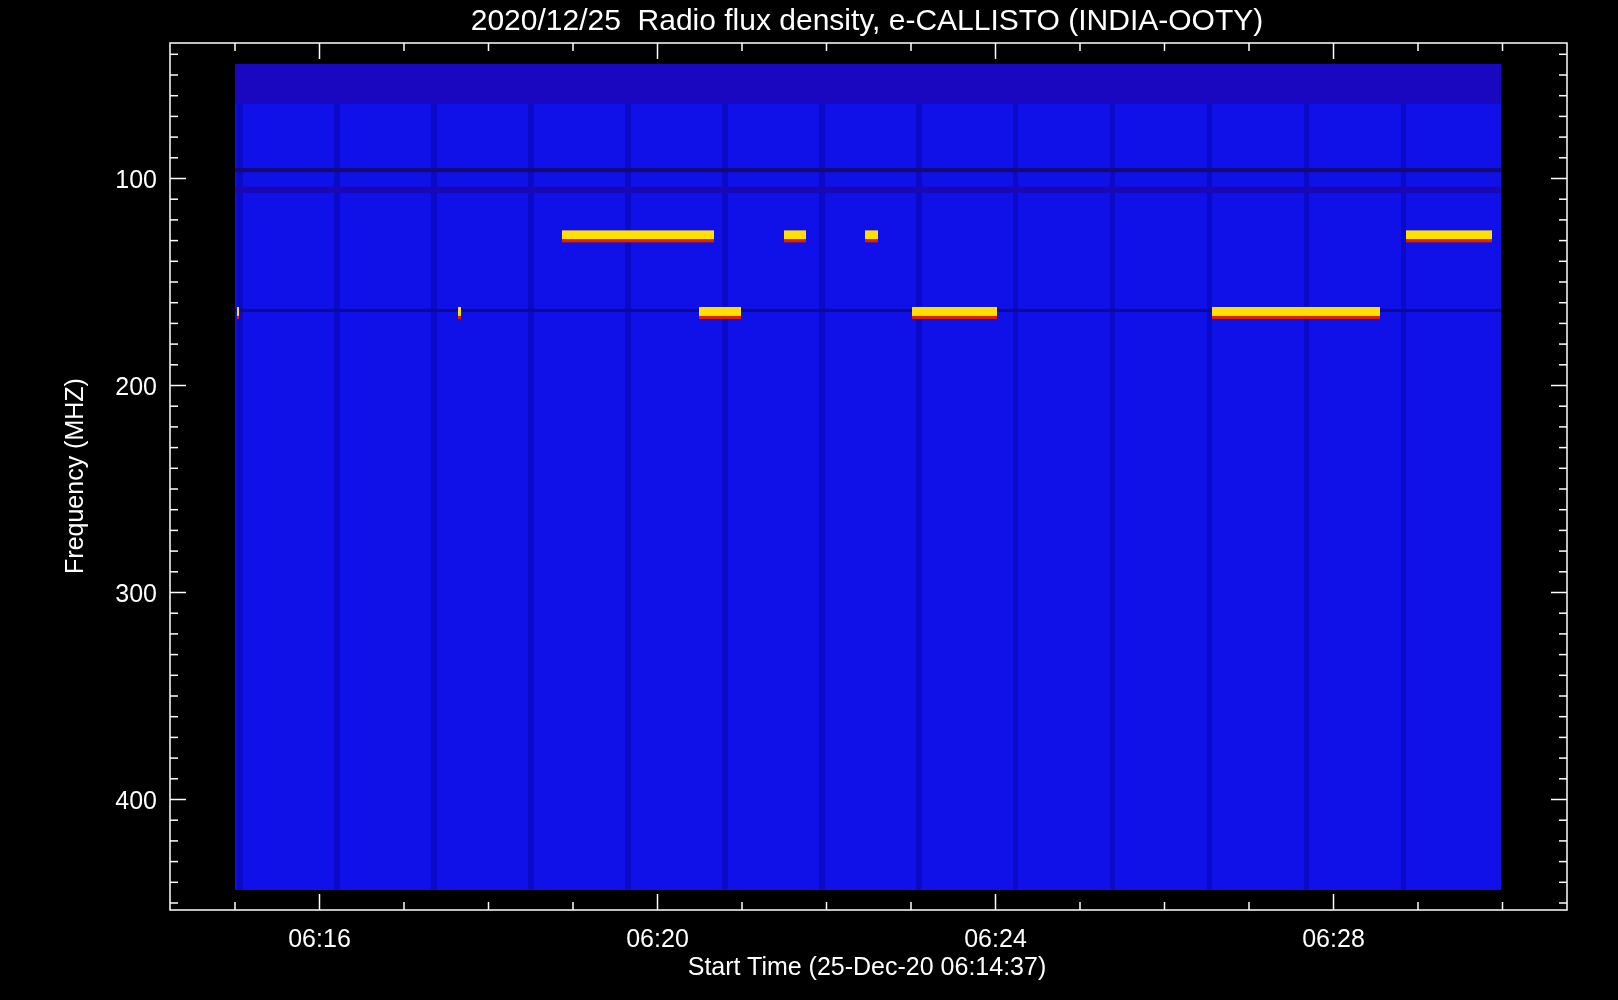 The height and width of the screenshot is (1000, 1618). What do you see at coordinates (136, 799) in the screenshot?
I see `y-tick-label: 400` at bounding box center [136, 799].